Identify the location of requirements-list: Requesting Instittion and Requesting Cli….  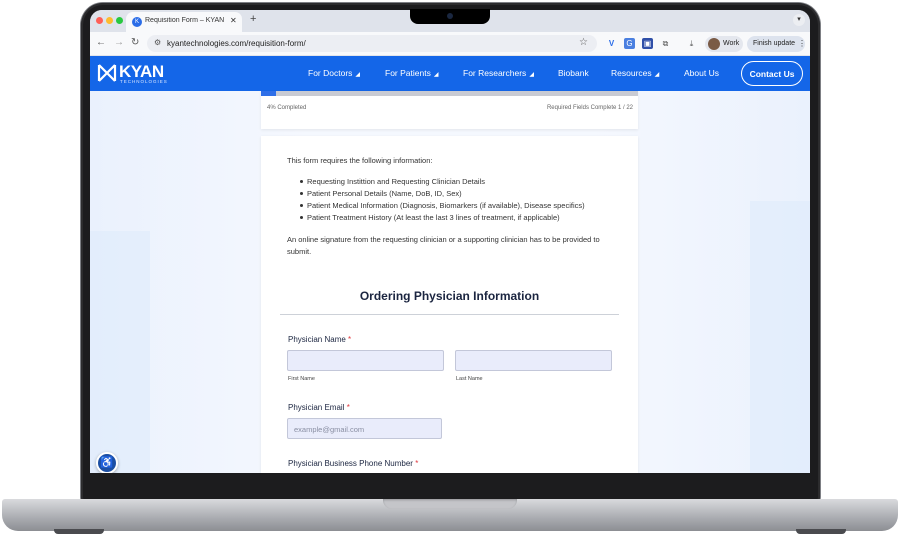
(463, 201).